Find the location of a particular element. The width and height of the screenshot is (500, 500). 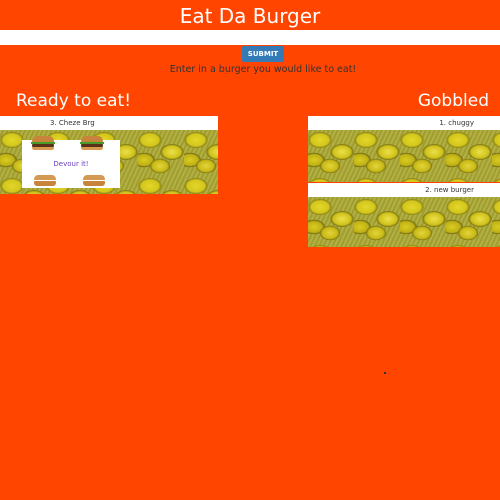

gobbled-heading: Gobbled is located at coordinates (453, 101).